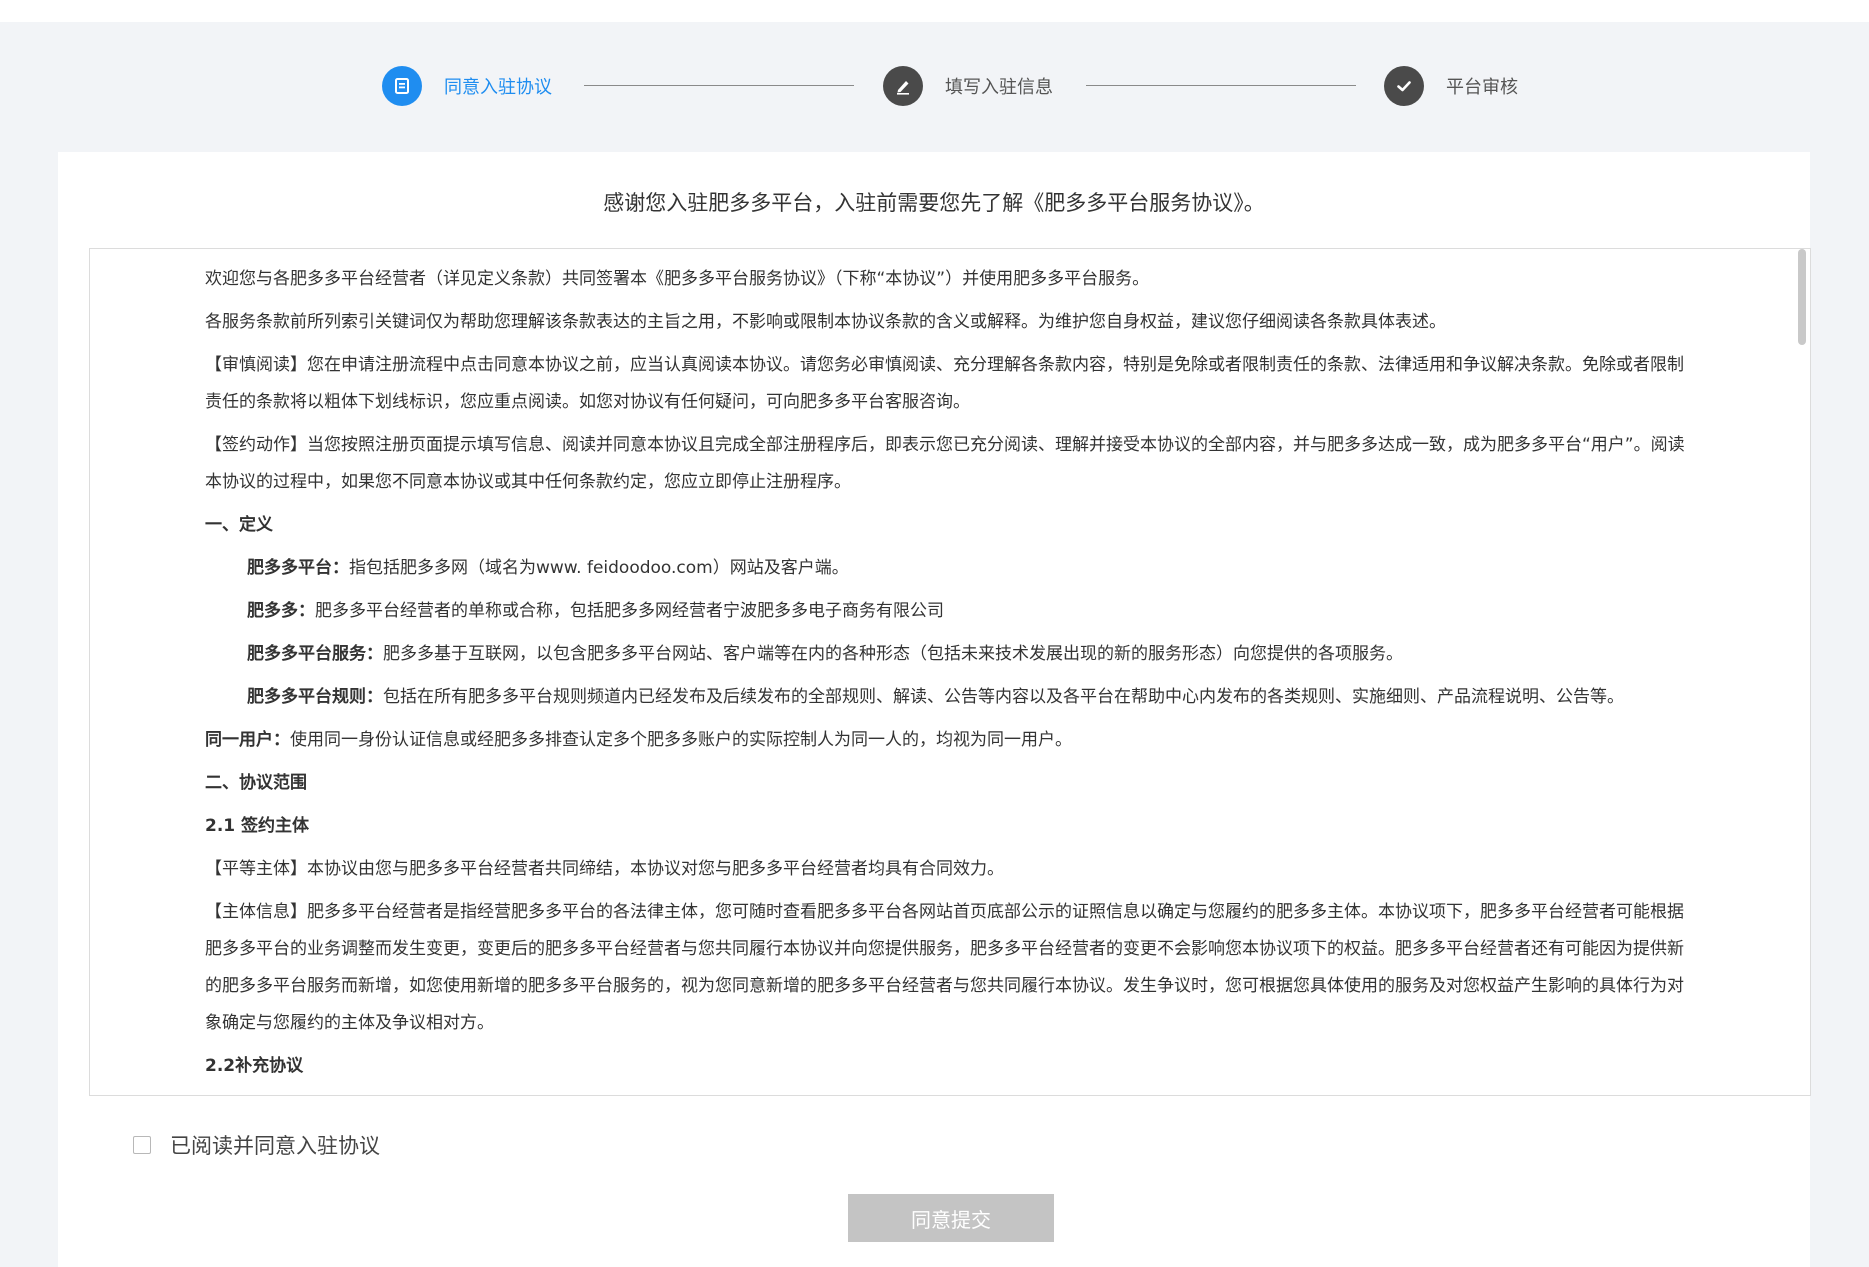 Image resolution: width=1869 pixels, height=1267 pixels. I want to click on step-platform-review: 平台审核, so click(1451, 86).